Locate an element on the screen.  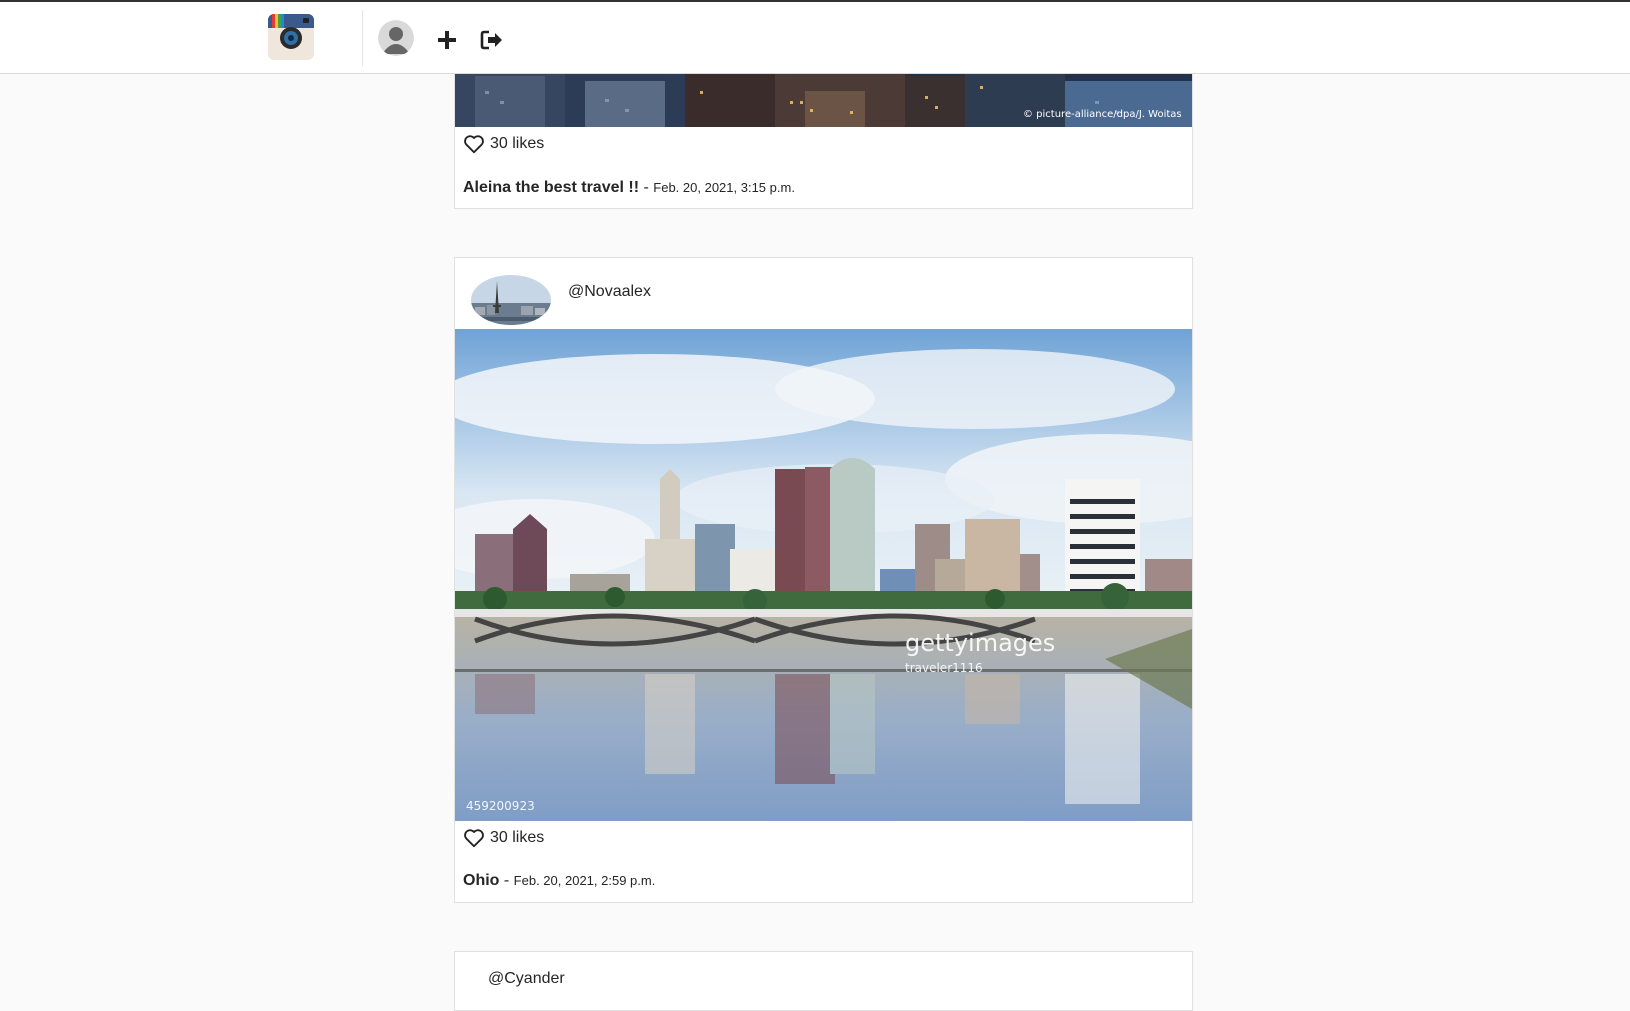
post-date: Feb. 20, 2021, 2:59 p.m. is located at coordinates (584, 880).